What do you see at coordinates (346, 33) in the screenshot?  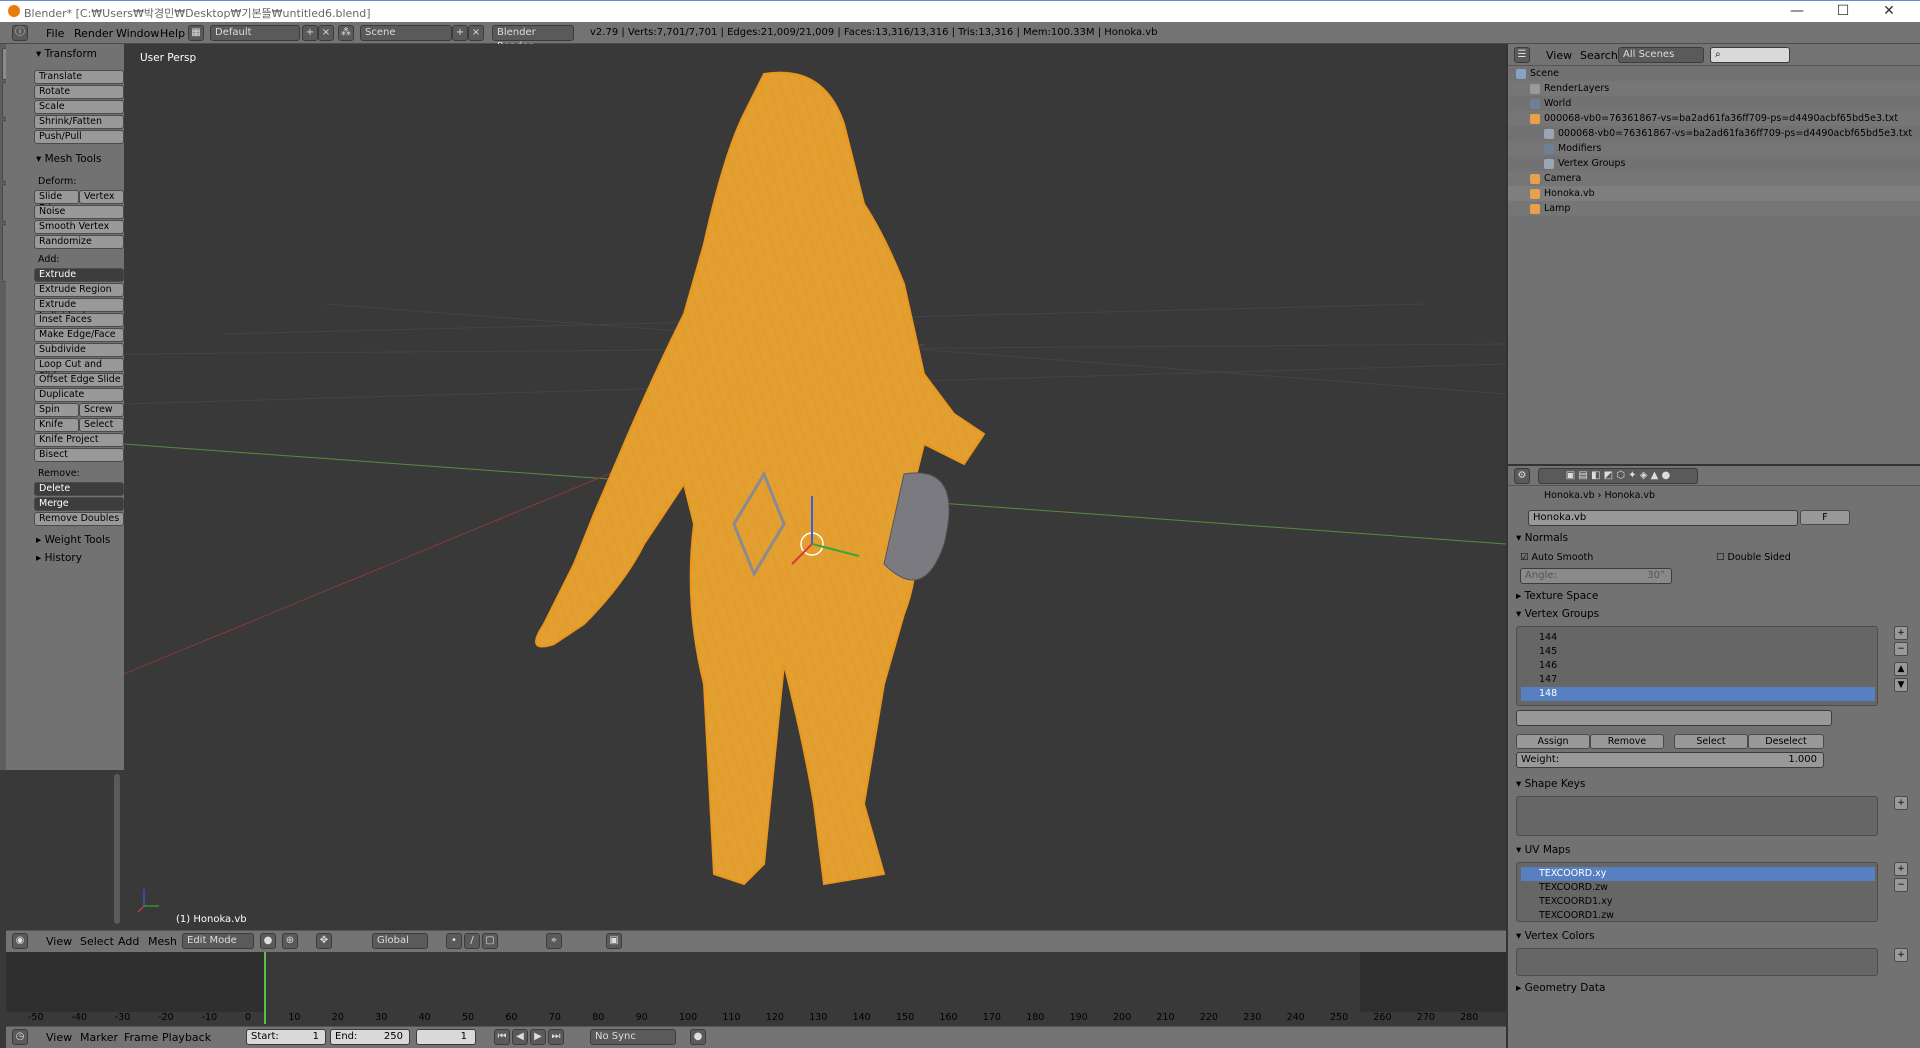 I see `scene-icon: ⁂` at bounding box center [346, 33].